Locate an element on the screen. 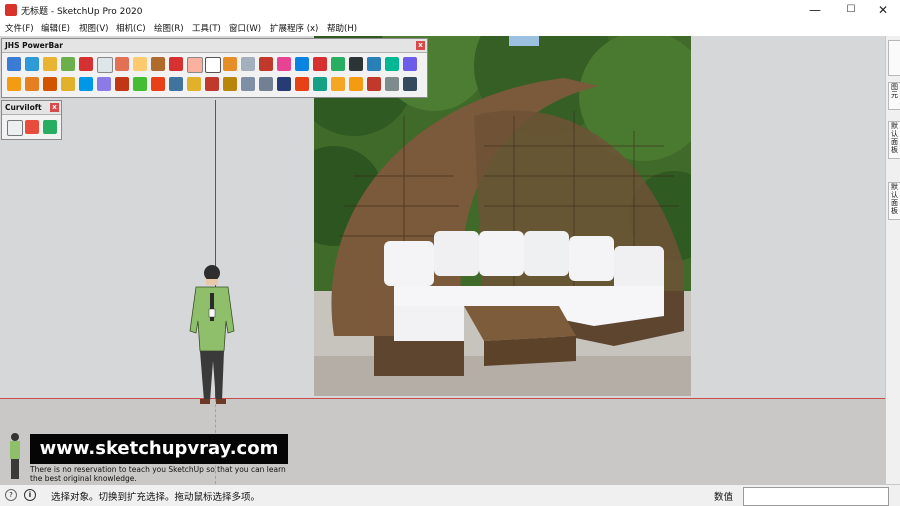  jhs-powerbar-close-button: x is located at coordinates (420, 45).